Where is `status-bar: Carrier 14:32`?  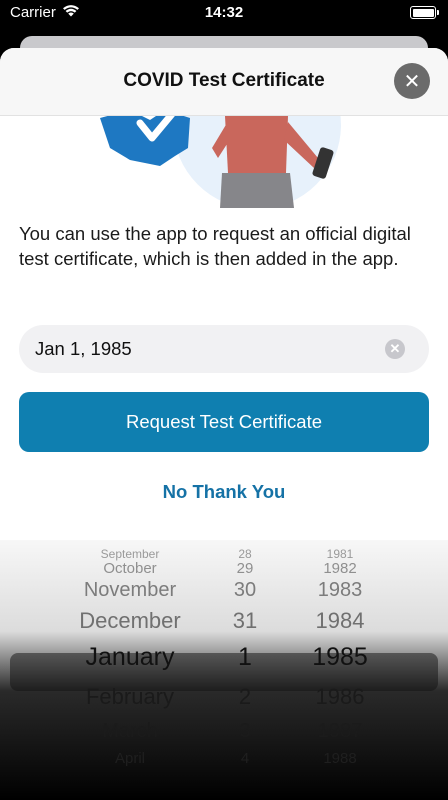 status-bar: Carrier 14:32 is located at coordinates (224, 13).